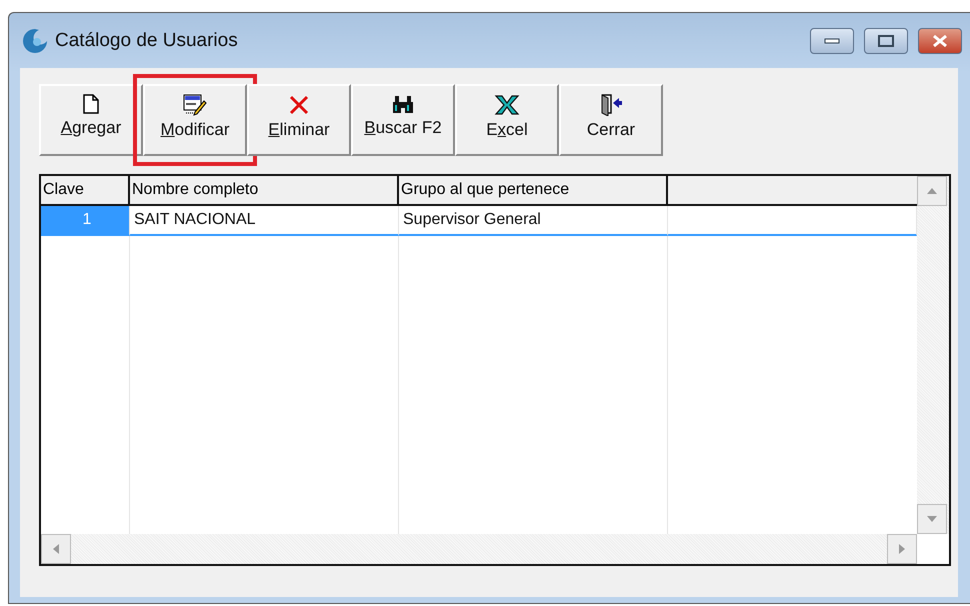 Image resolution: width=970 pixels, height=606 pixels. I want to click on right-arrow-icon, so click(902, 549).